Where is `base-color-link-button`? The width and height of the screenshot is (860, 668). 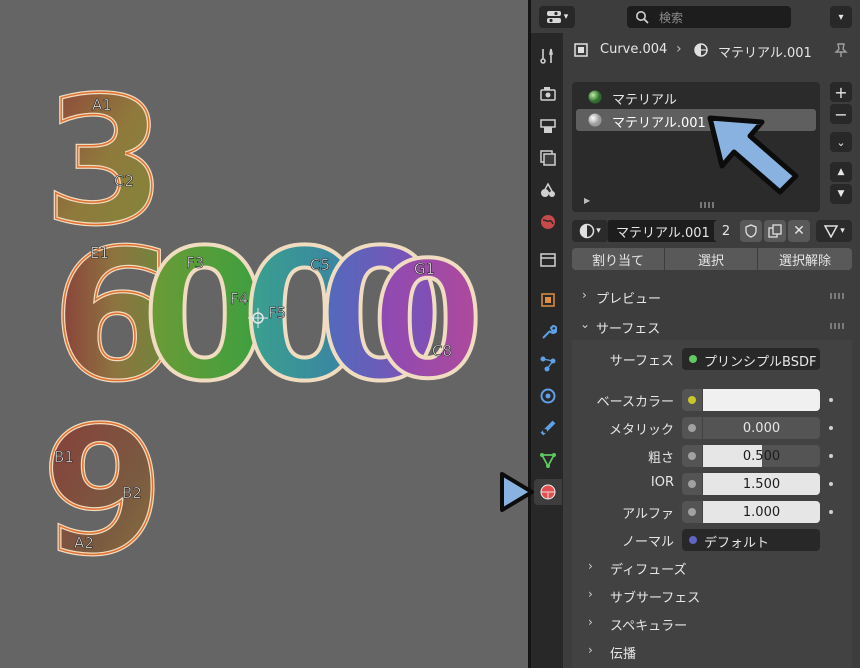
base-color-link-button is located at coordinates (692, 400).